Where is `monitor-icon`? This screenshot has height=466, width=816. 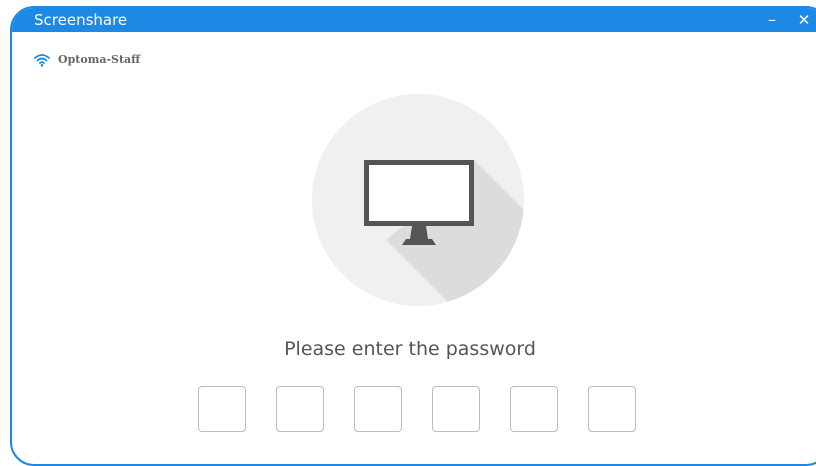
monitor-icon is located at coordinates (444, 233).